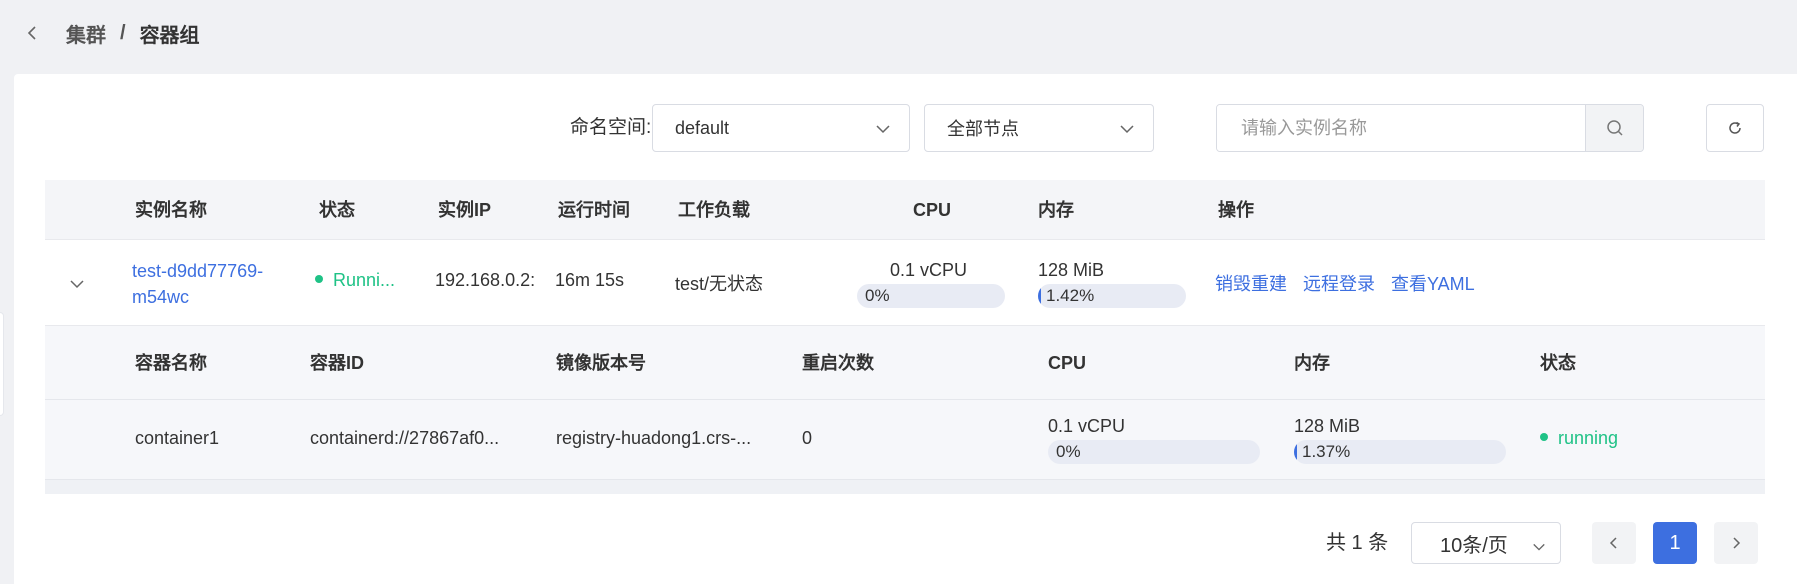 The height and width of the screenshot is (584, 1797). What do you see at coordinates (594, 210) in the screenshot?
I see `col-uptime: 运行时间` at bounding box center [594, 210].